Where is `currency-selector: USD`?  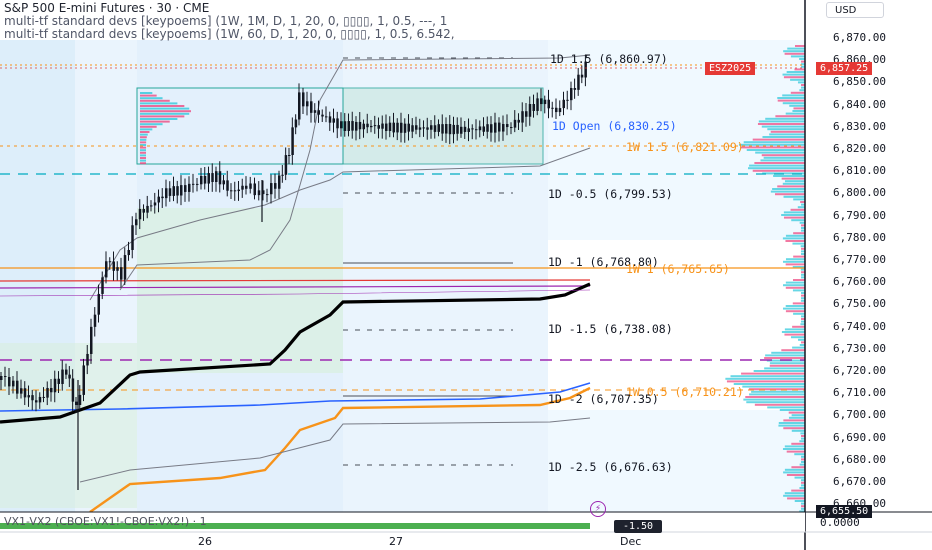 currency-selector: USD is located at coordinates (855, 10).